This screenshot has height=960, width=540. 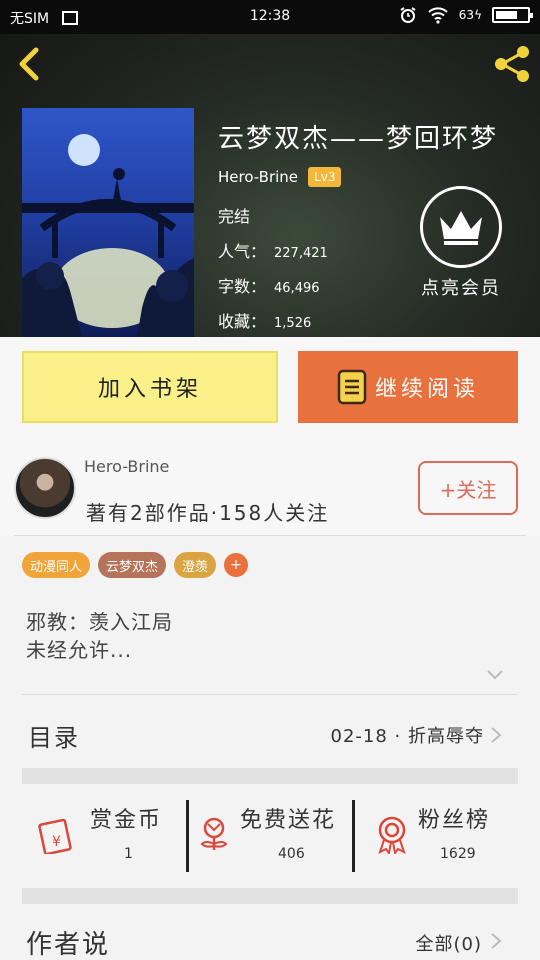 I want to click on description-line: 邪教：羡入江局, so click(x=99, y=622).